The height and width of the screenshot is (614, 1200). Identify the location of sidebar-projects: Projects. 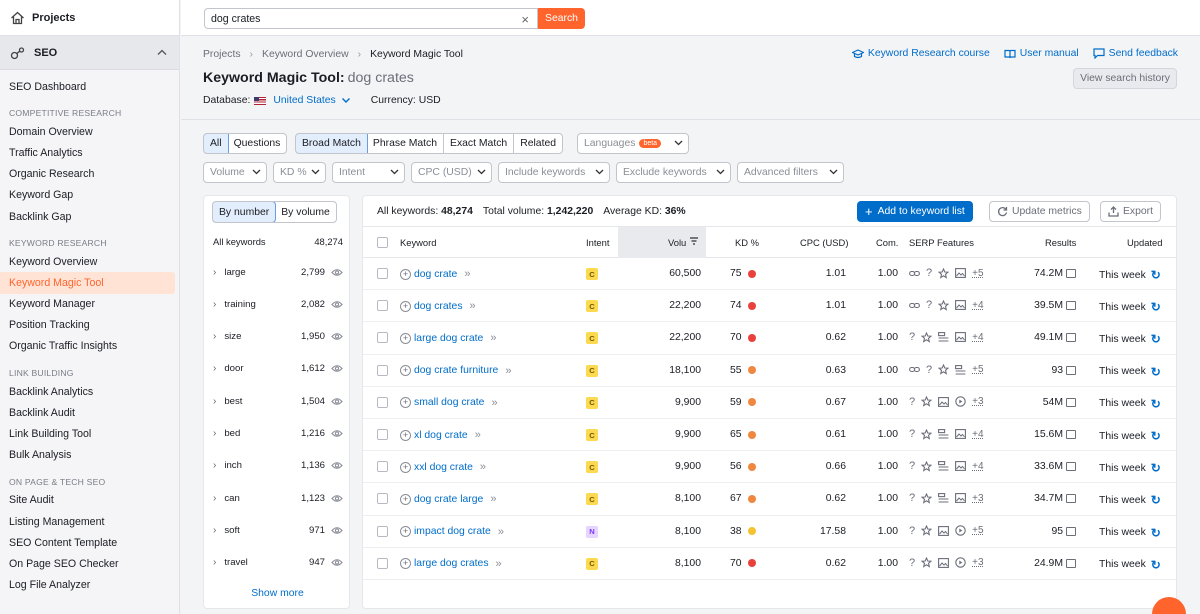
(89, 18).